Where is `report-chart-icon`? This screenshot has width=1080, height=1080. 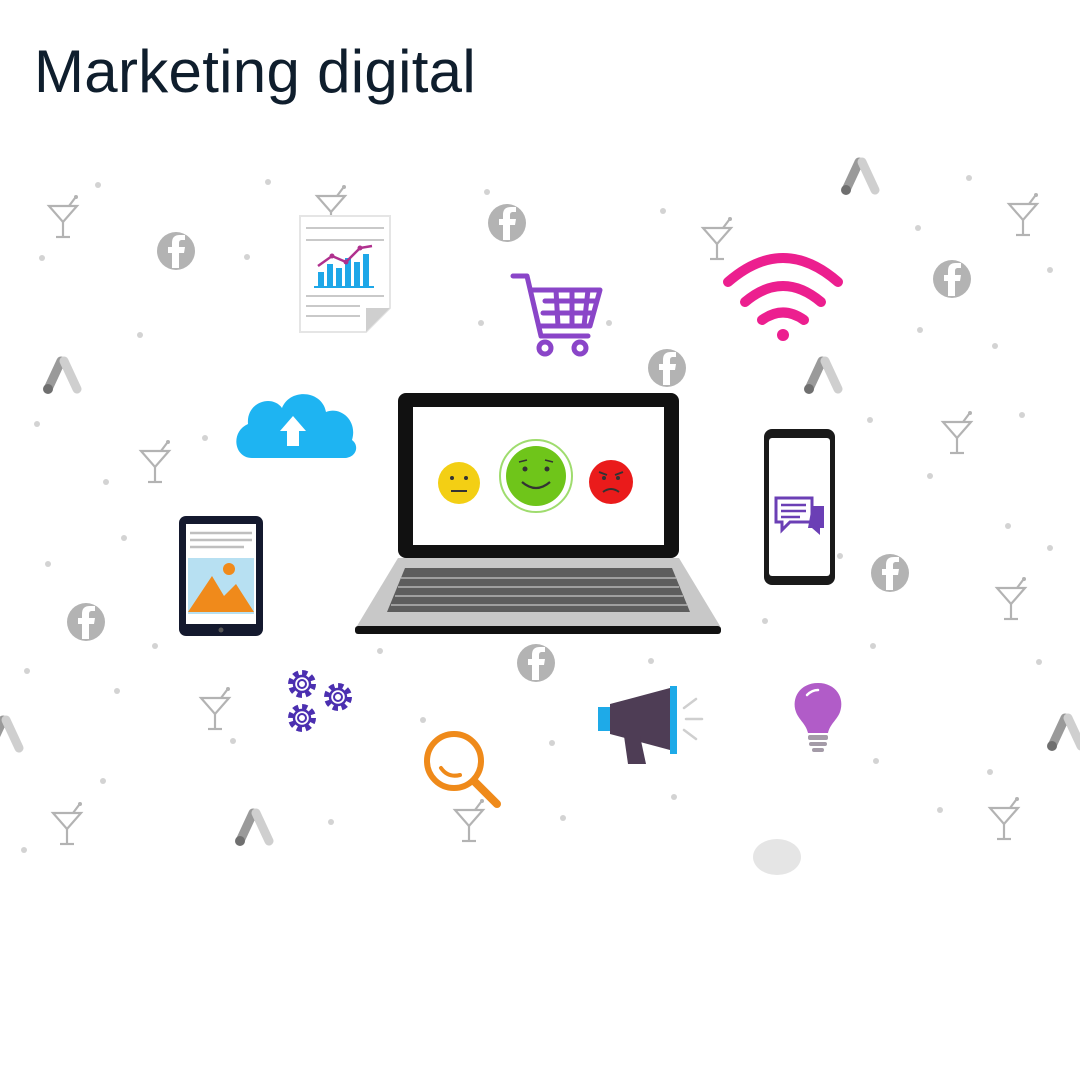 report-chart-icon is located at coordinates (345, 274).